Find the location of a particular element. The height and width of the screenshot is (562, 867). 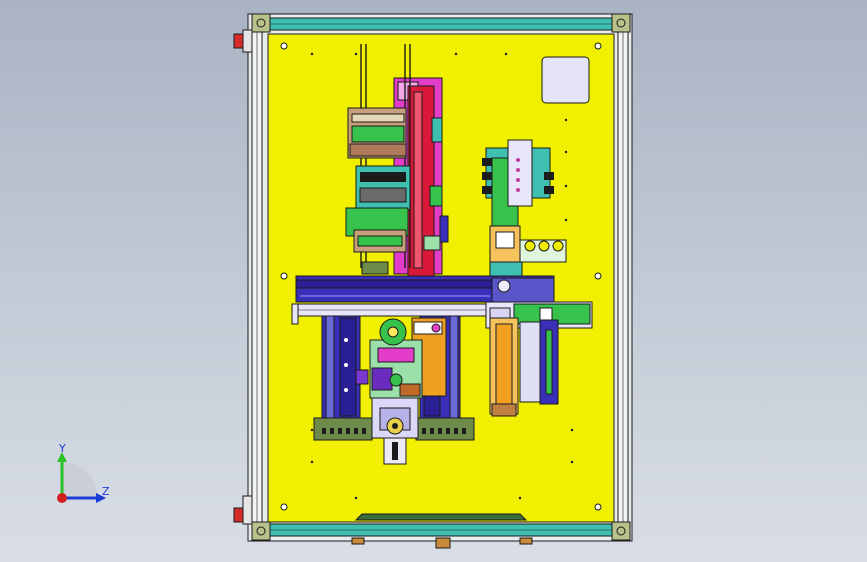

olive-mount-right is located at coordinates (445, 429).